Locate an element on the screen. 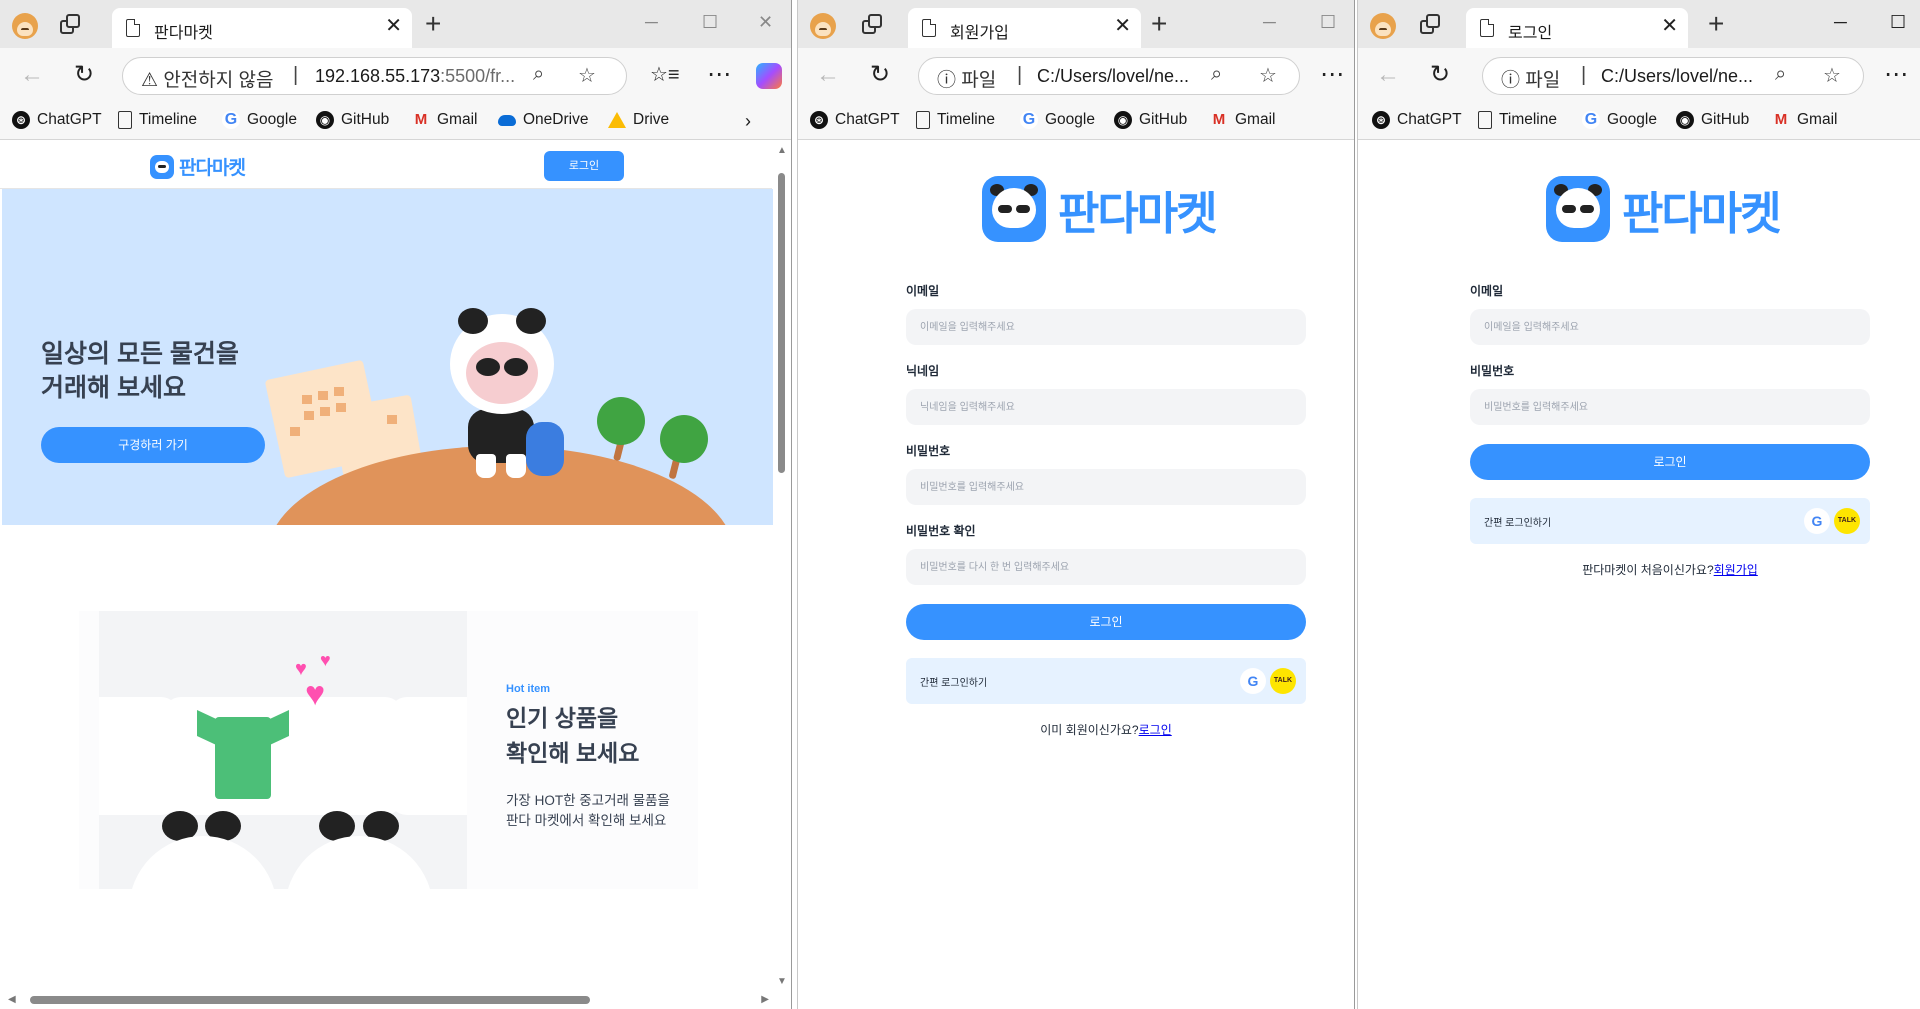 The height and width of the screenshot is (1009, 1920). horizontal-scrollbar: ◀ ▶ is located at coordinates (386, 1000).